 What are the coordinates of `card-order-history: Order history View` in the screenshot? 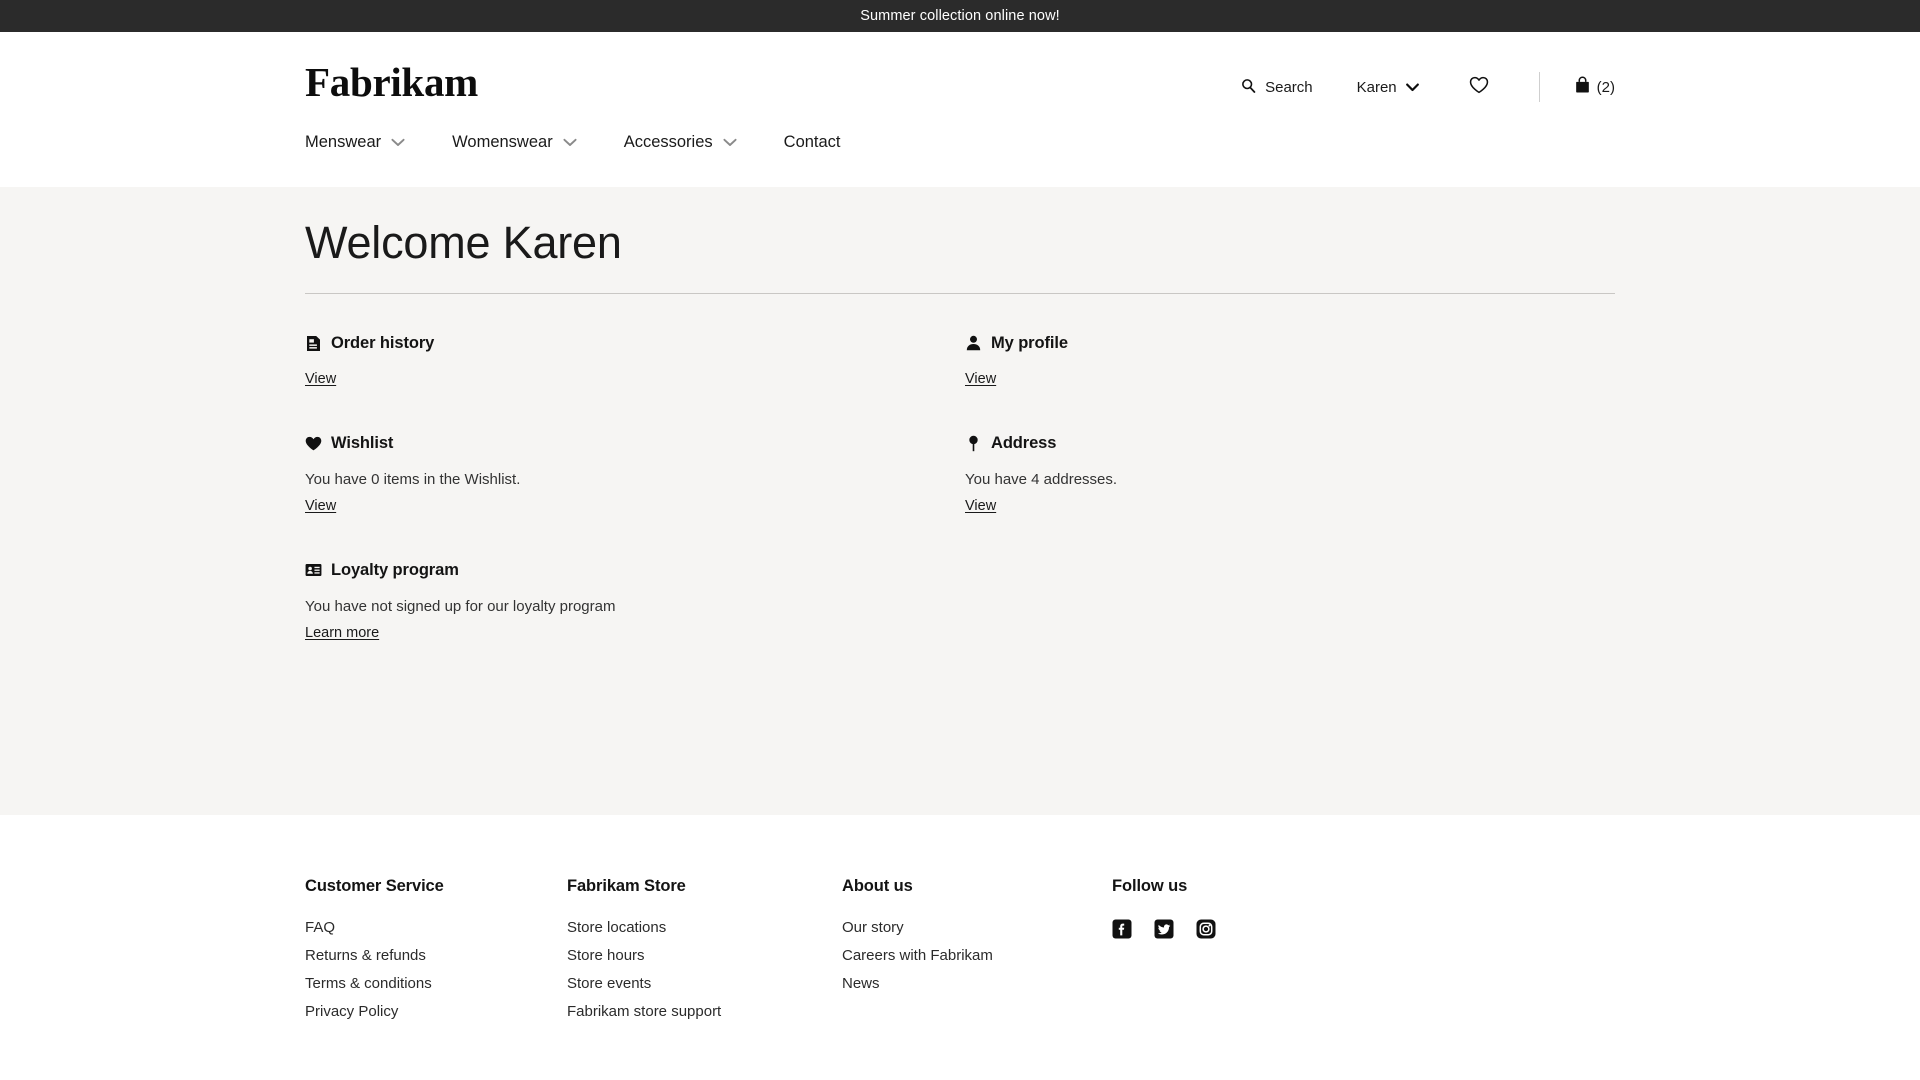 It's located at (635, 384).